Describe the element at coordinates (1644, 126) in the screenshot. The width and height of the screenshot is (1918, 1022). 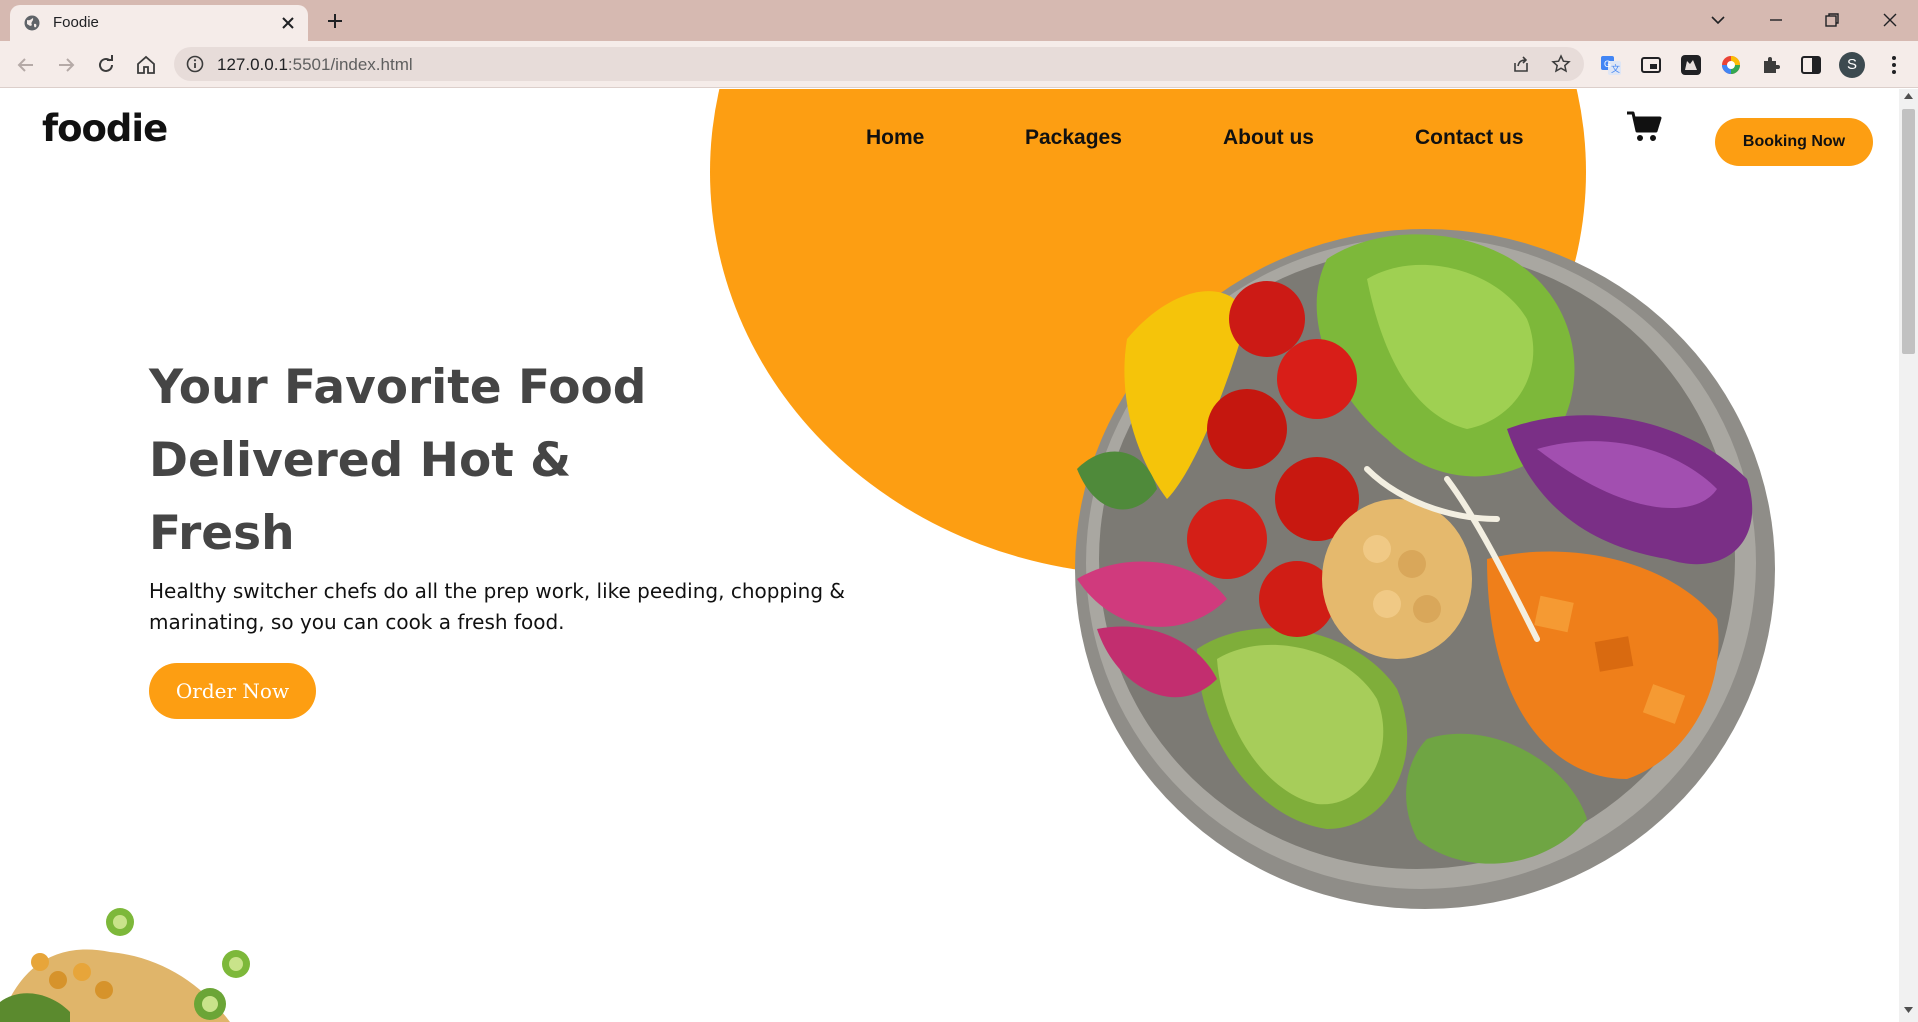
I see `shopping-cart-icon` at that location.